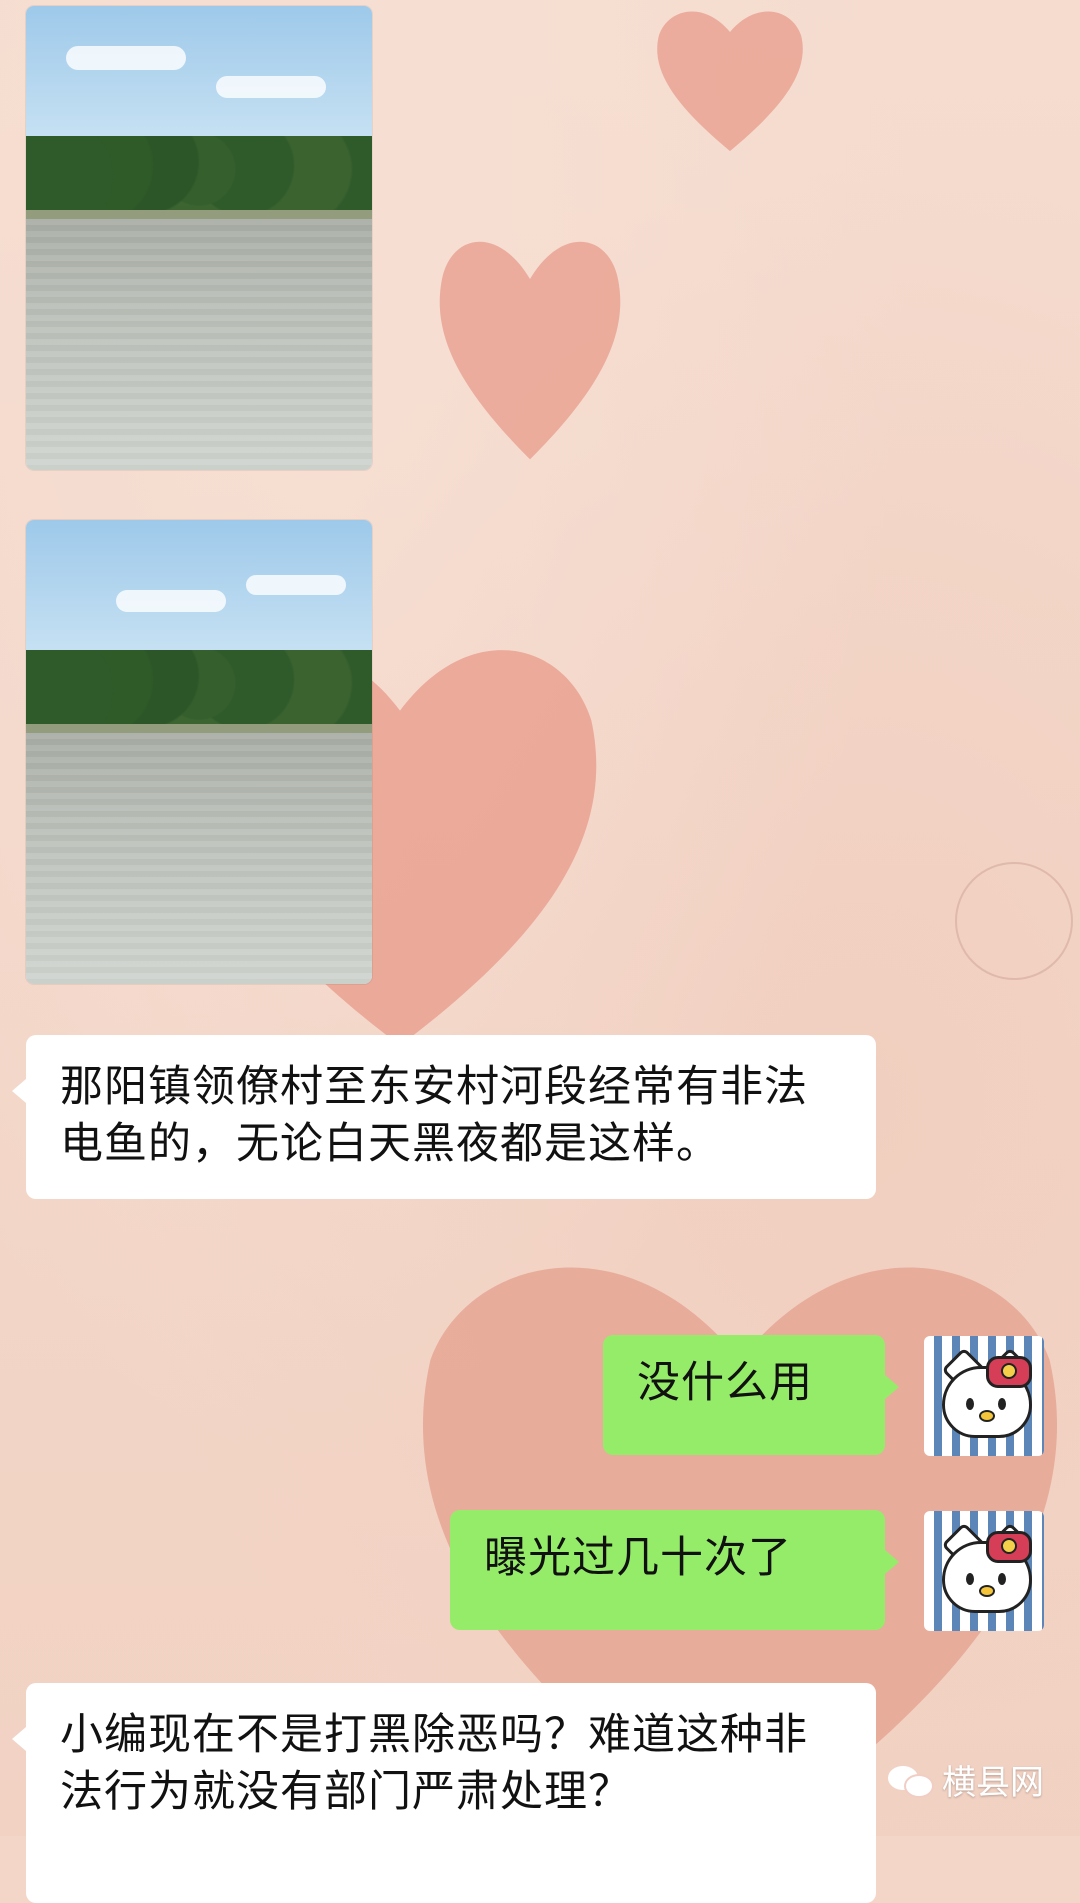  I want to click on logo-bubble, so click(919, 1785).